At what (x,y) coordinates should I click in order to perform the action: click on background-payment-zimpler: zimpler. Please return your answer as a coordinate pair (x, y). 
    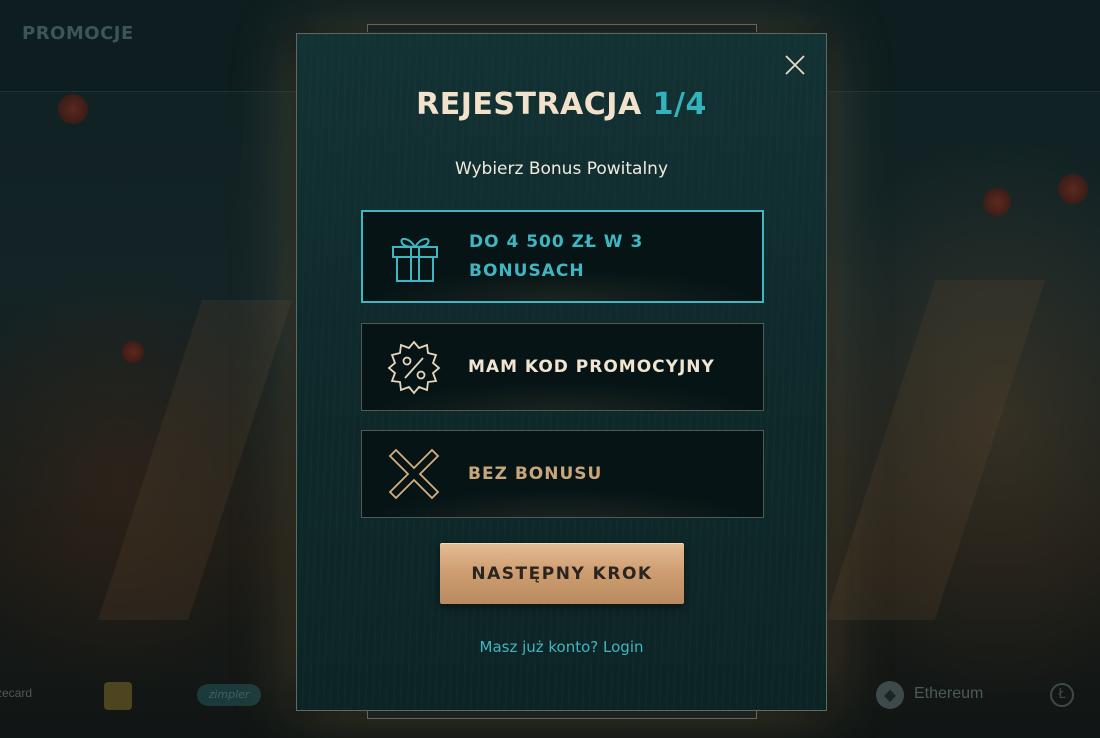
    Looking at the image, I should click on (229, 695).